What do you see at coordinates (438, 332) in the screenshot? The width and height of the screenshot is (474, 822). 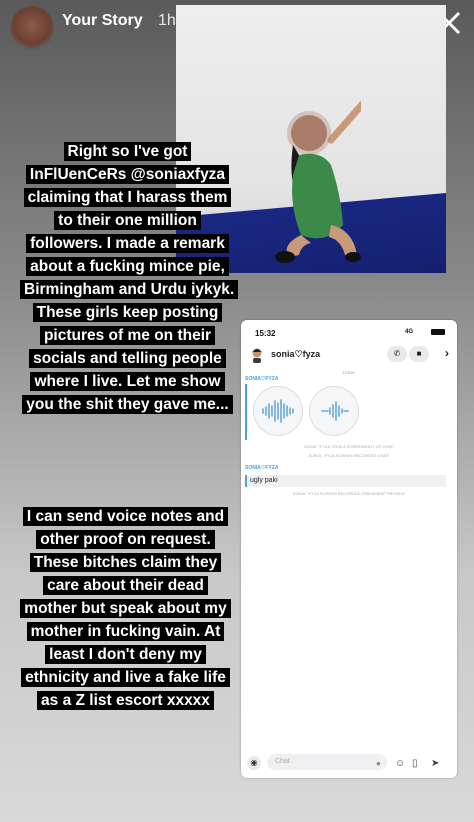 I see `battery-icon` at bounding box center [438, 332].